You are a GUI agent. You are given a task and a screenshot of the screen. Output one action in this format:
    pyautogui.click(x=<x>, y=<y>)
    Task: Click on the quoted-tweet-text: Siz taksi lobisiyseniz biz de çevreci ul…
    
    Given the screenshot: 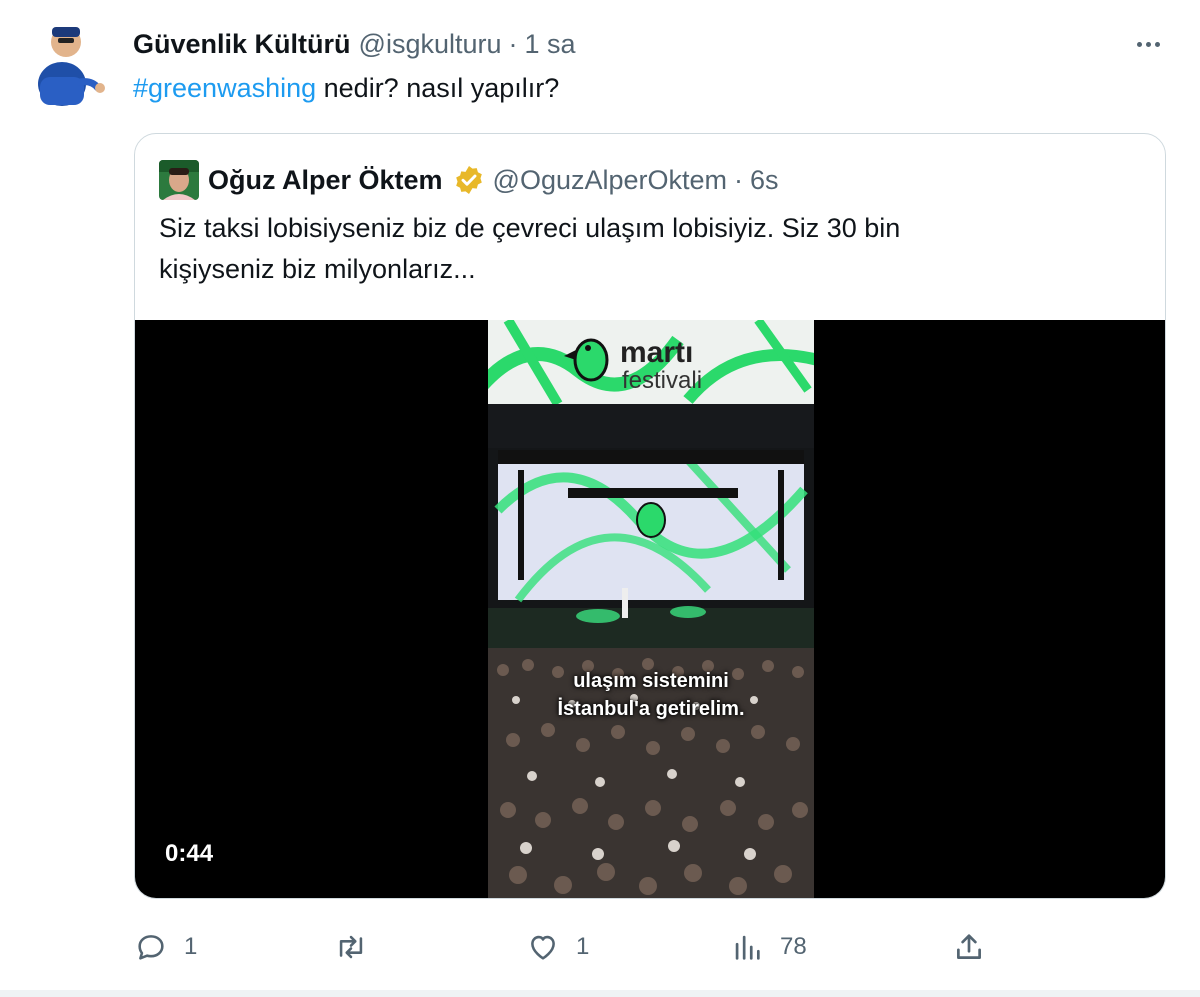 What is the action you would take?
    pyautogui.click(x=654, y=249)
    